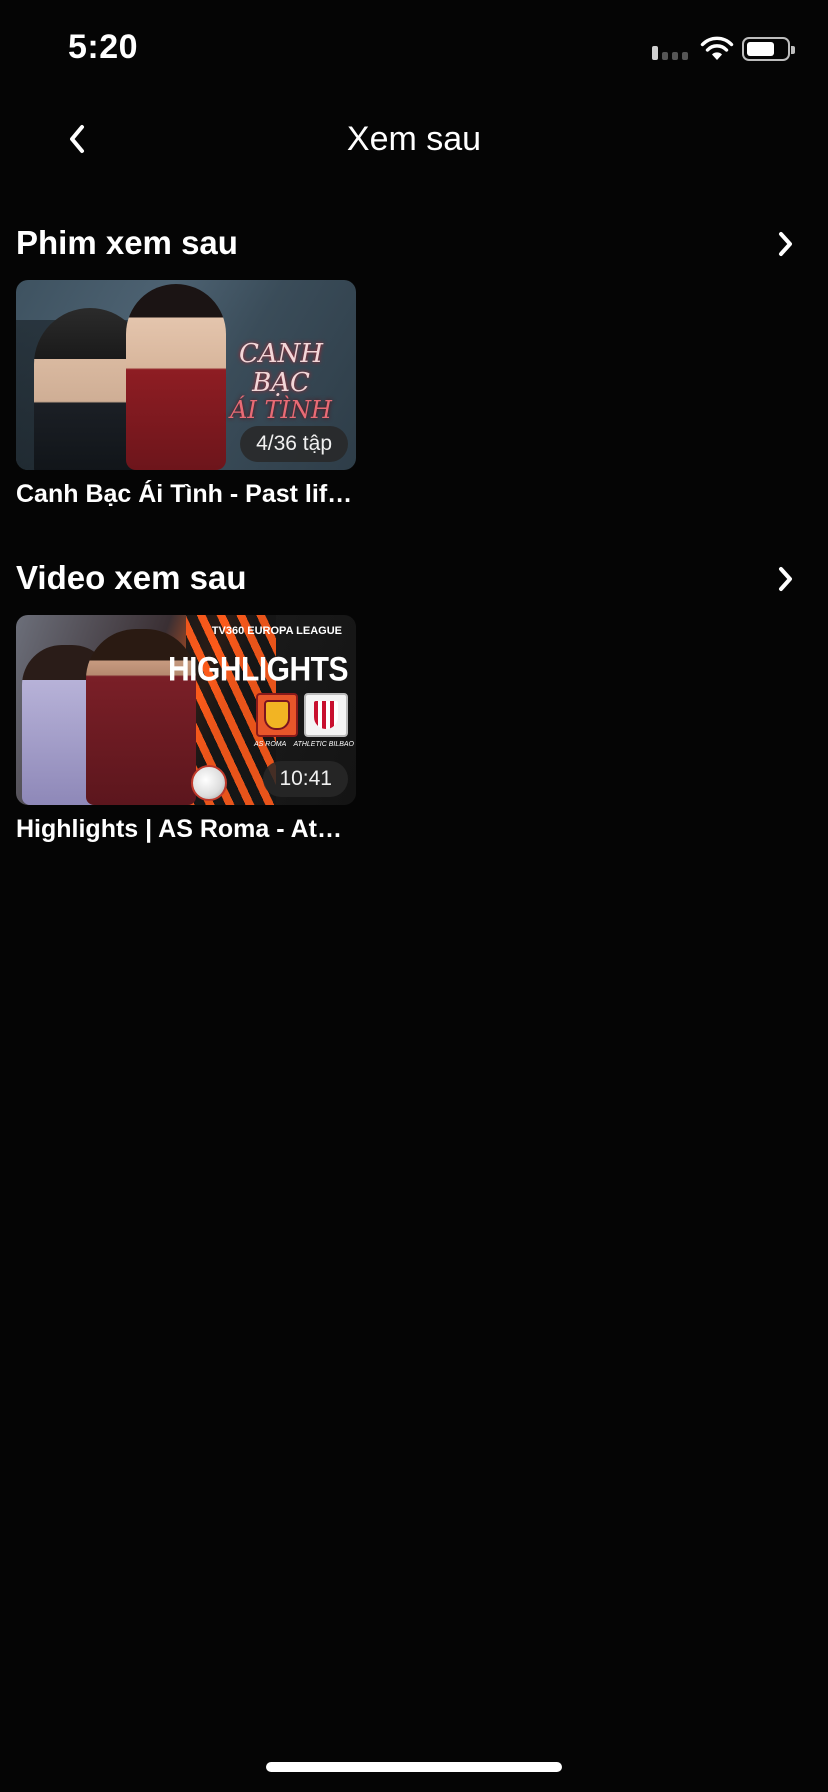 The height and width of the screenshot is (1792, 828). Describe the element at coordinates (768, 49) in the screenshot. I see `battery-icon` at that location.